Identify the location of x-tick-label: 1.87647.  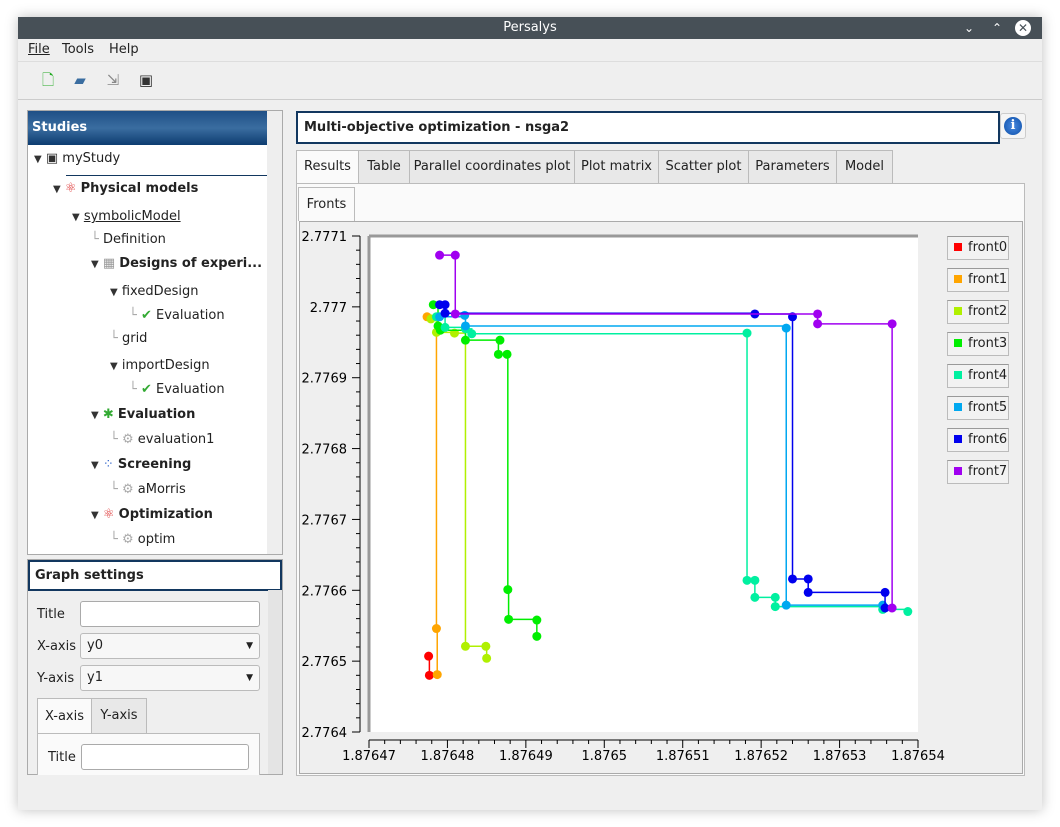
(369, 756).